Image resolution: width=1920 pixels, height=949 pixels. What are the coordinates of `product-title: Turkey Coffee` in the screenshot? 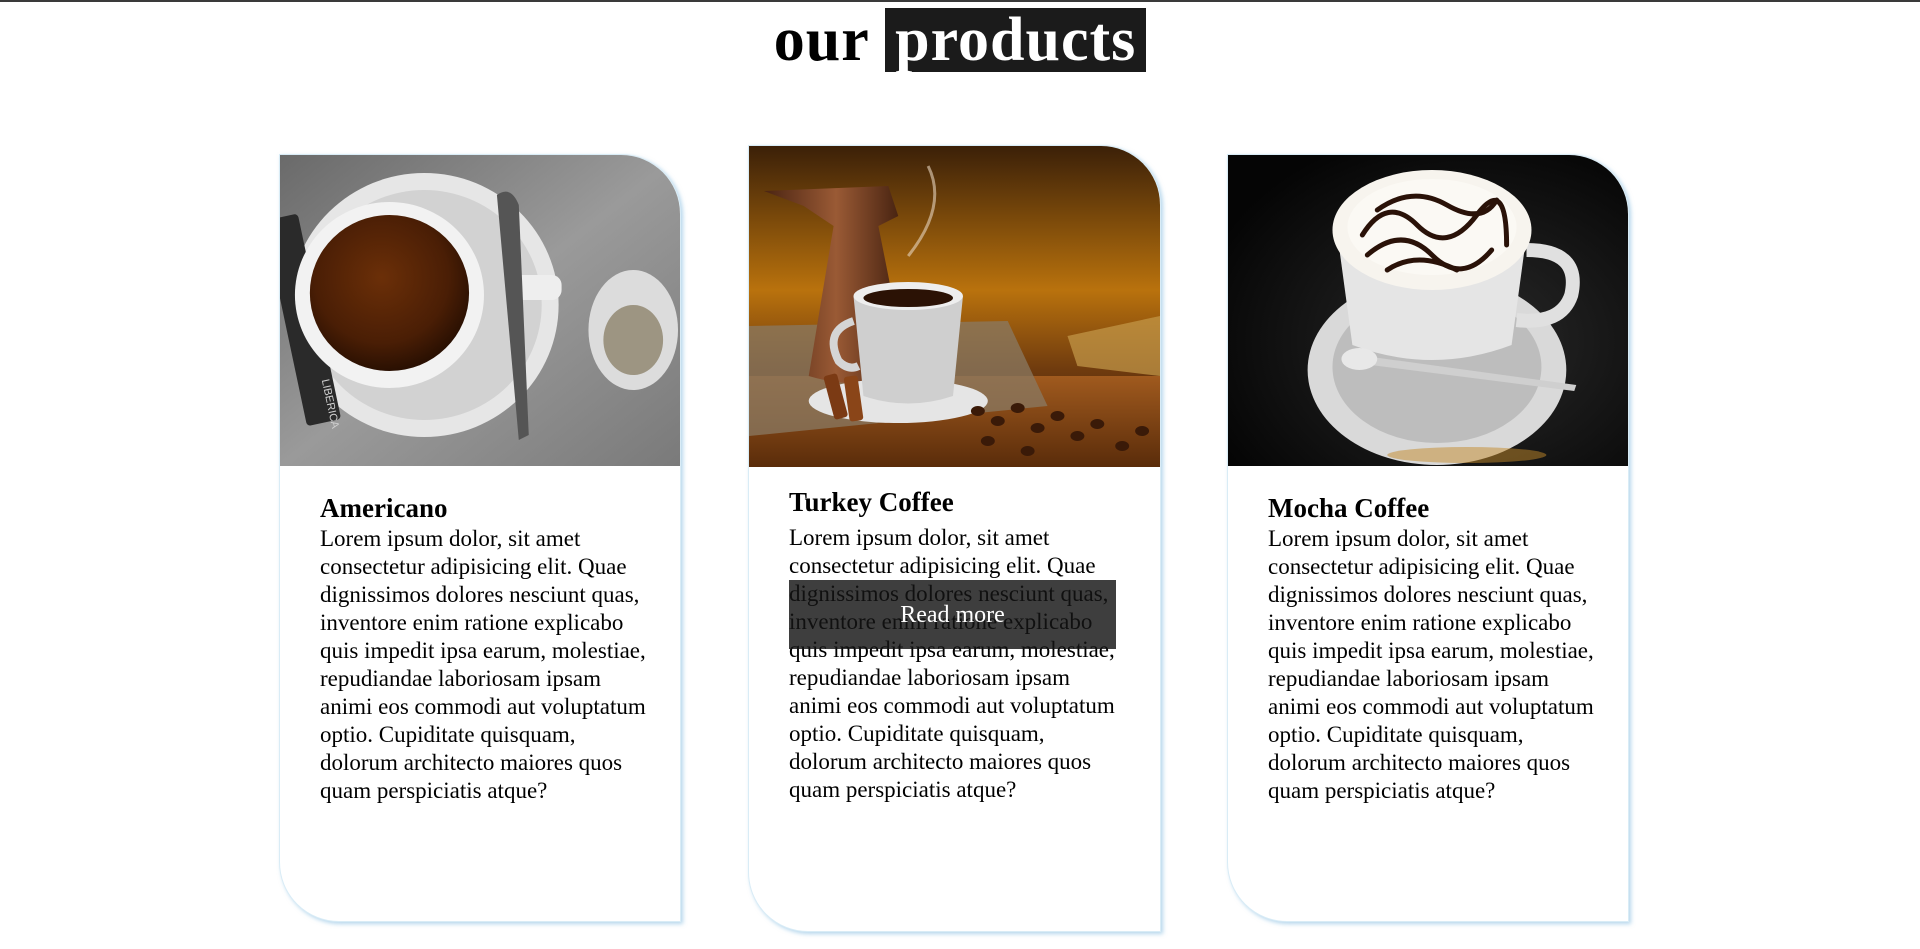 It's located at (871, 502).